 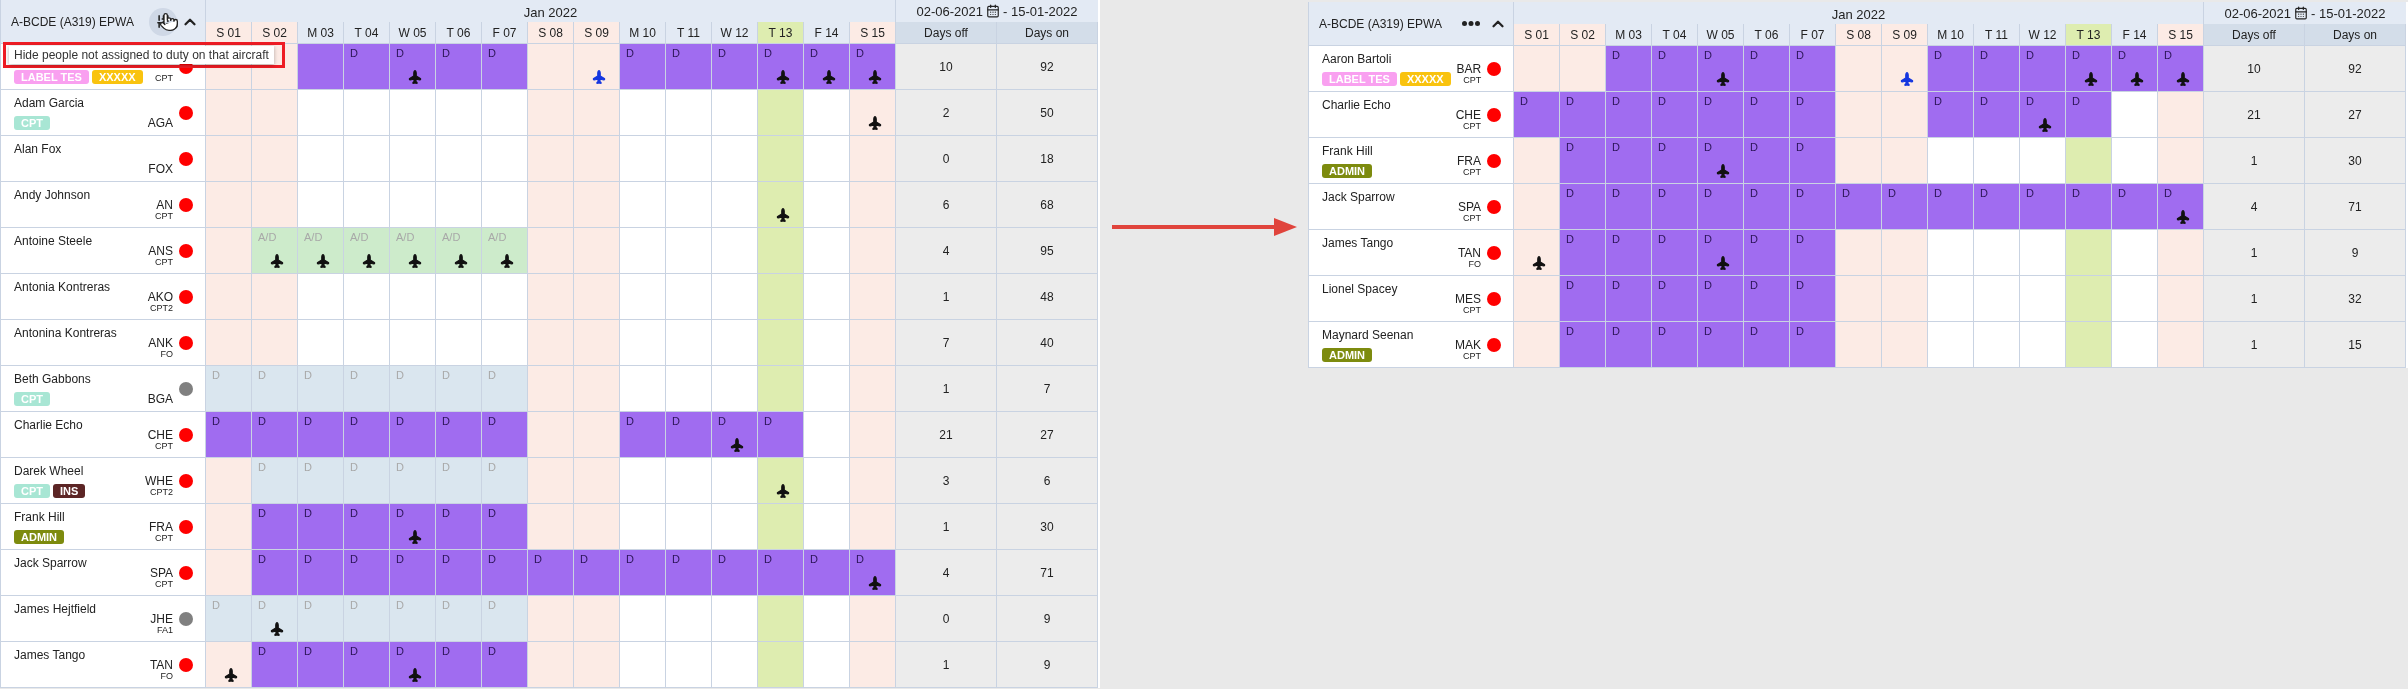 What do you see at coordinates (2348, 13) in the screenshot?
I see `range-end: - 15-01-2022` at bounding box center [2348, 13].